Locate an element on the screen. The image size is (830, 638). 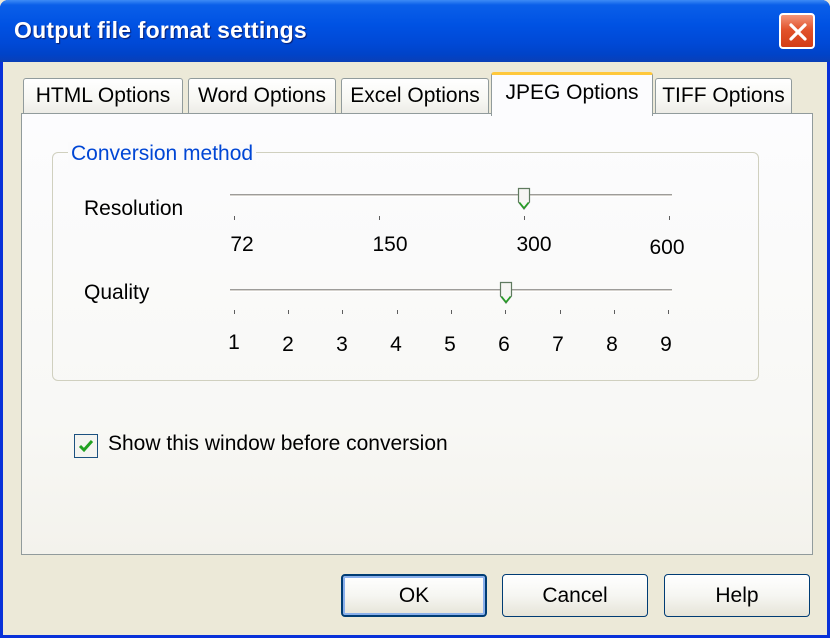
show-window-checkbox is located at coordinates (86, 446).